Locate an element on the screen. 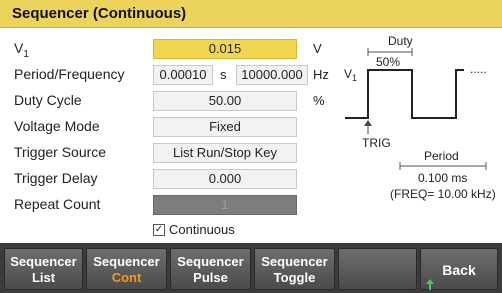 The image size is (502, 293). continuous-checkbox: ✓ Continuous is located at coordinates (194, 229).